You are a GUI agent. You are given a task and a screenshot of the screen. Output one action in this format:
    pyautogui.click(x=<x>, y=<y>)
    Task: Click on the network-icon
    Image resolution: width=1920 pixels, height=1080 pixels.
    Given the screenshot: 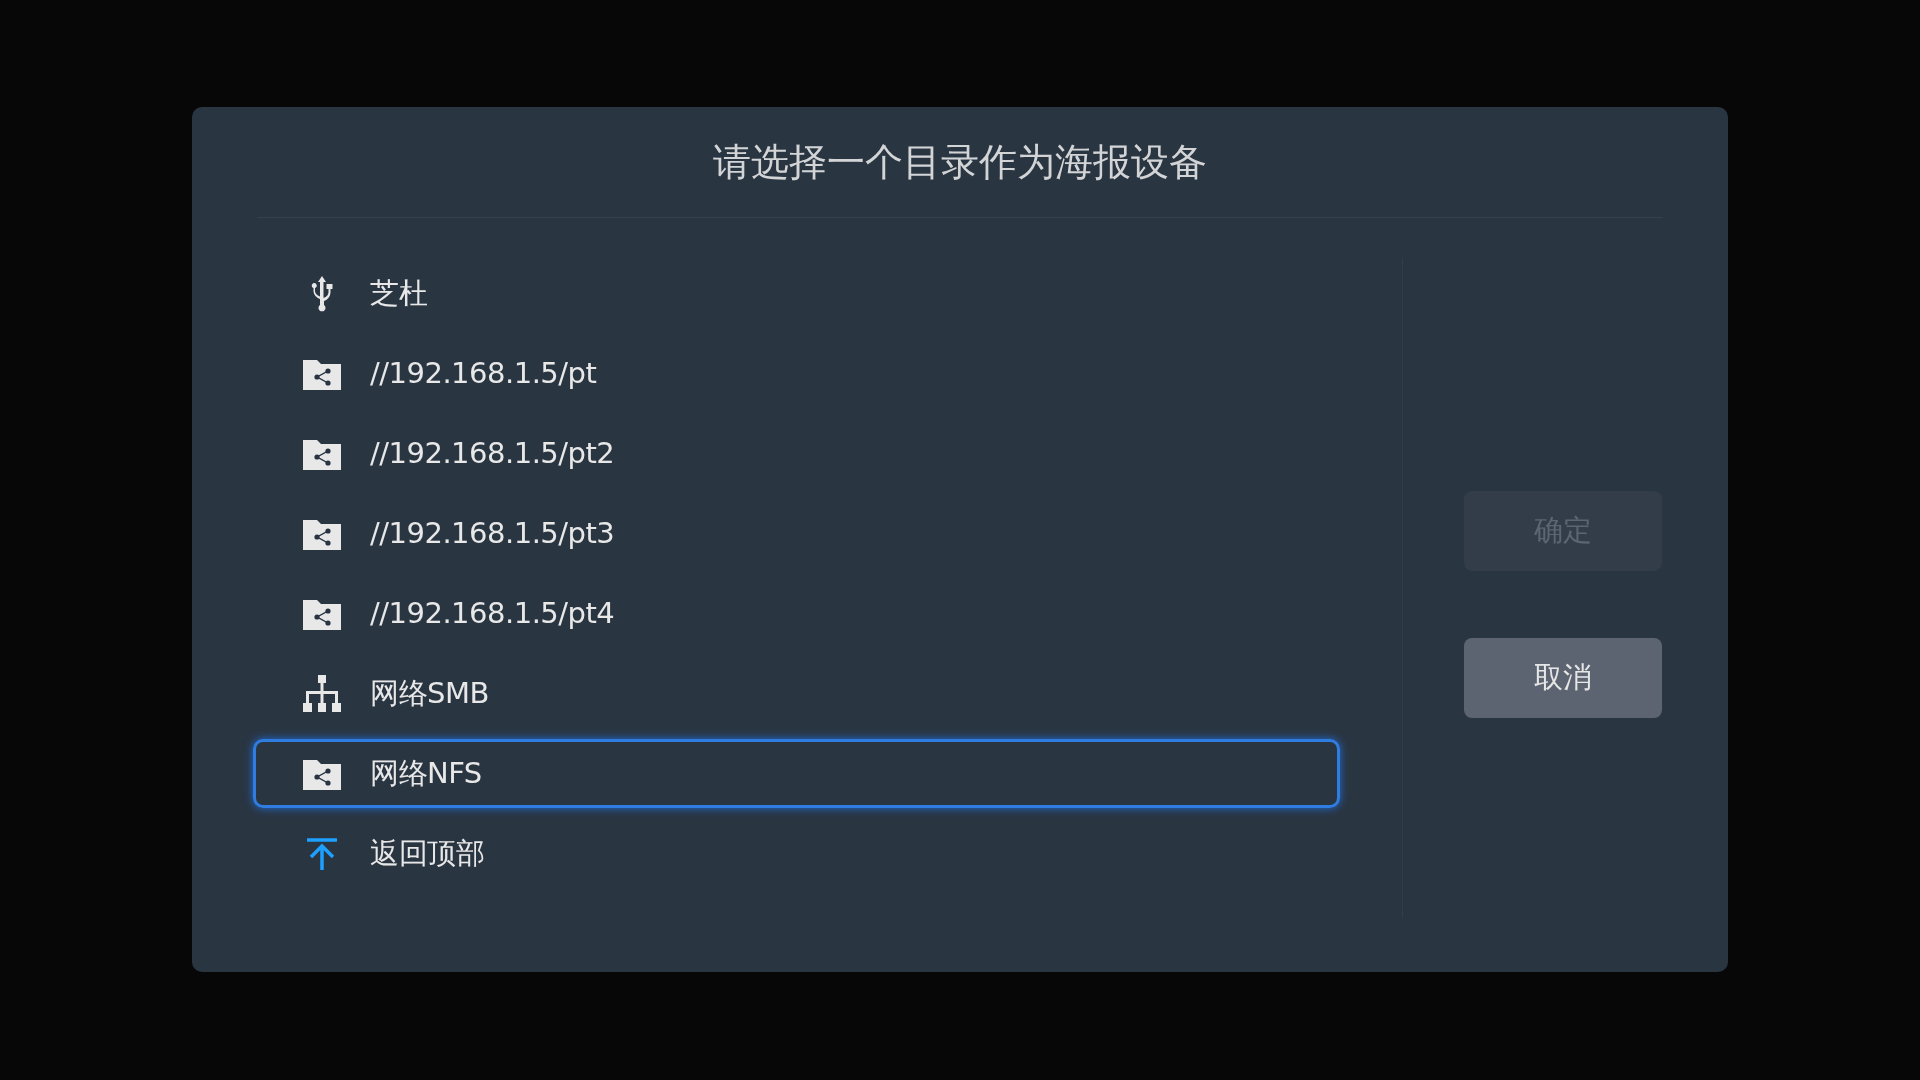 What is the action you would take?
    pyautogui.click(x=322, y=693)
    